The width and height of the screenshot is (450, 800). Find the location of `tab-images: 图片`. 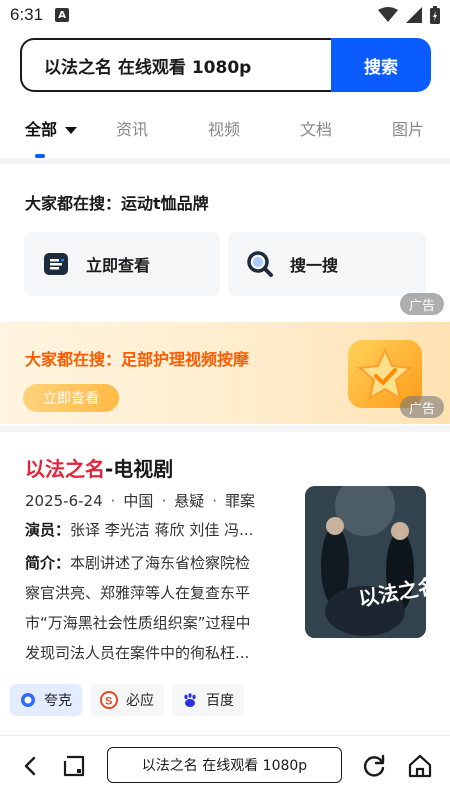

tab-images: 图片 is located at coordinates (408, 128).